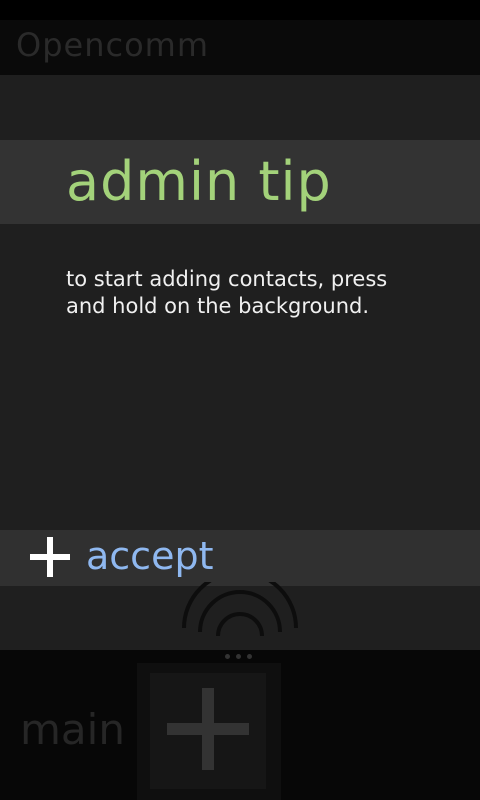 This screenshot has height=800, width=480. Describe the element at coordinates (243, 658) in the screenshot. I see `ellipsis-icon` at that location.